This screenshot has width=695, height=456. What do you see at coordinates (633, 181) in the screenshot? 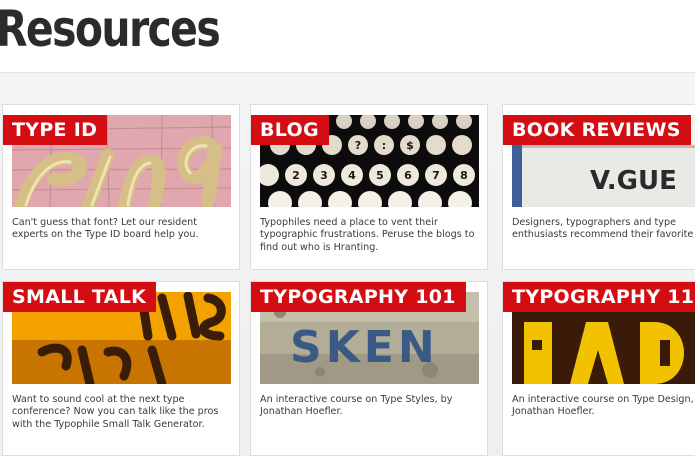
I see `book-reviews-image-text: V.GUE` at bounding box center [633, 181].